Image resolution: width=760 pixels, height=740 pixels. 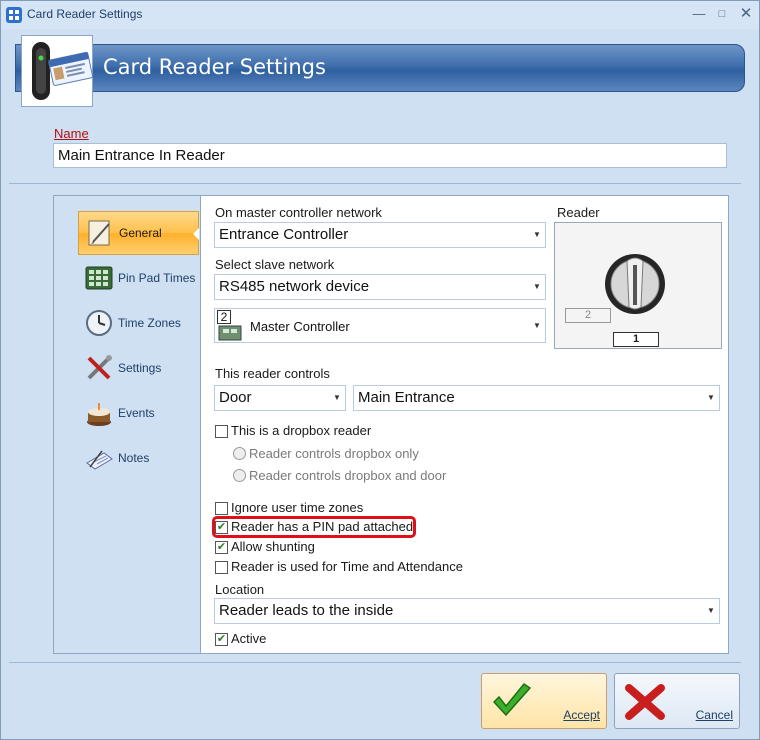 What do you see at coordinates (334, 453) in the screenshot?
I see `dropbox-only-label: Reader controls dropbox only` at bounding box center [334, 453].